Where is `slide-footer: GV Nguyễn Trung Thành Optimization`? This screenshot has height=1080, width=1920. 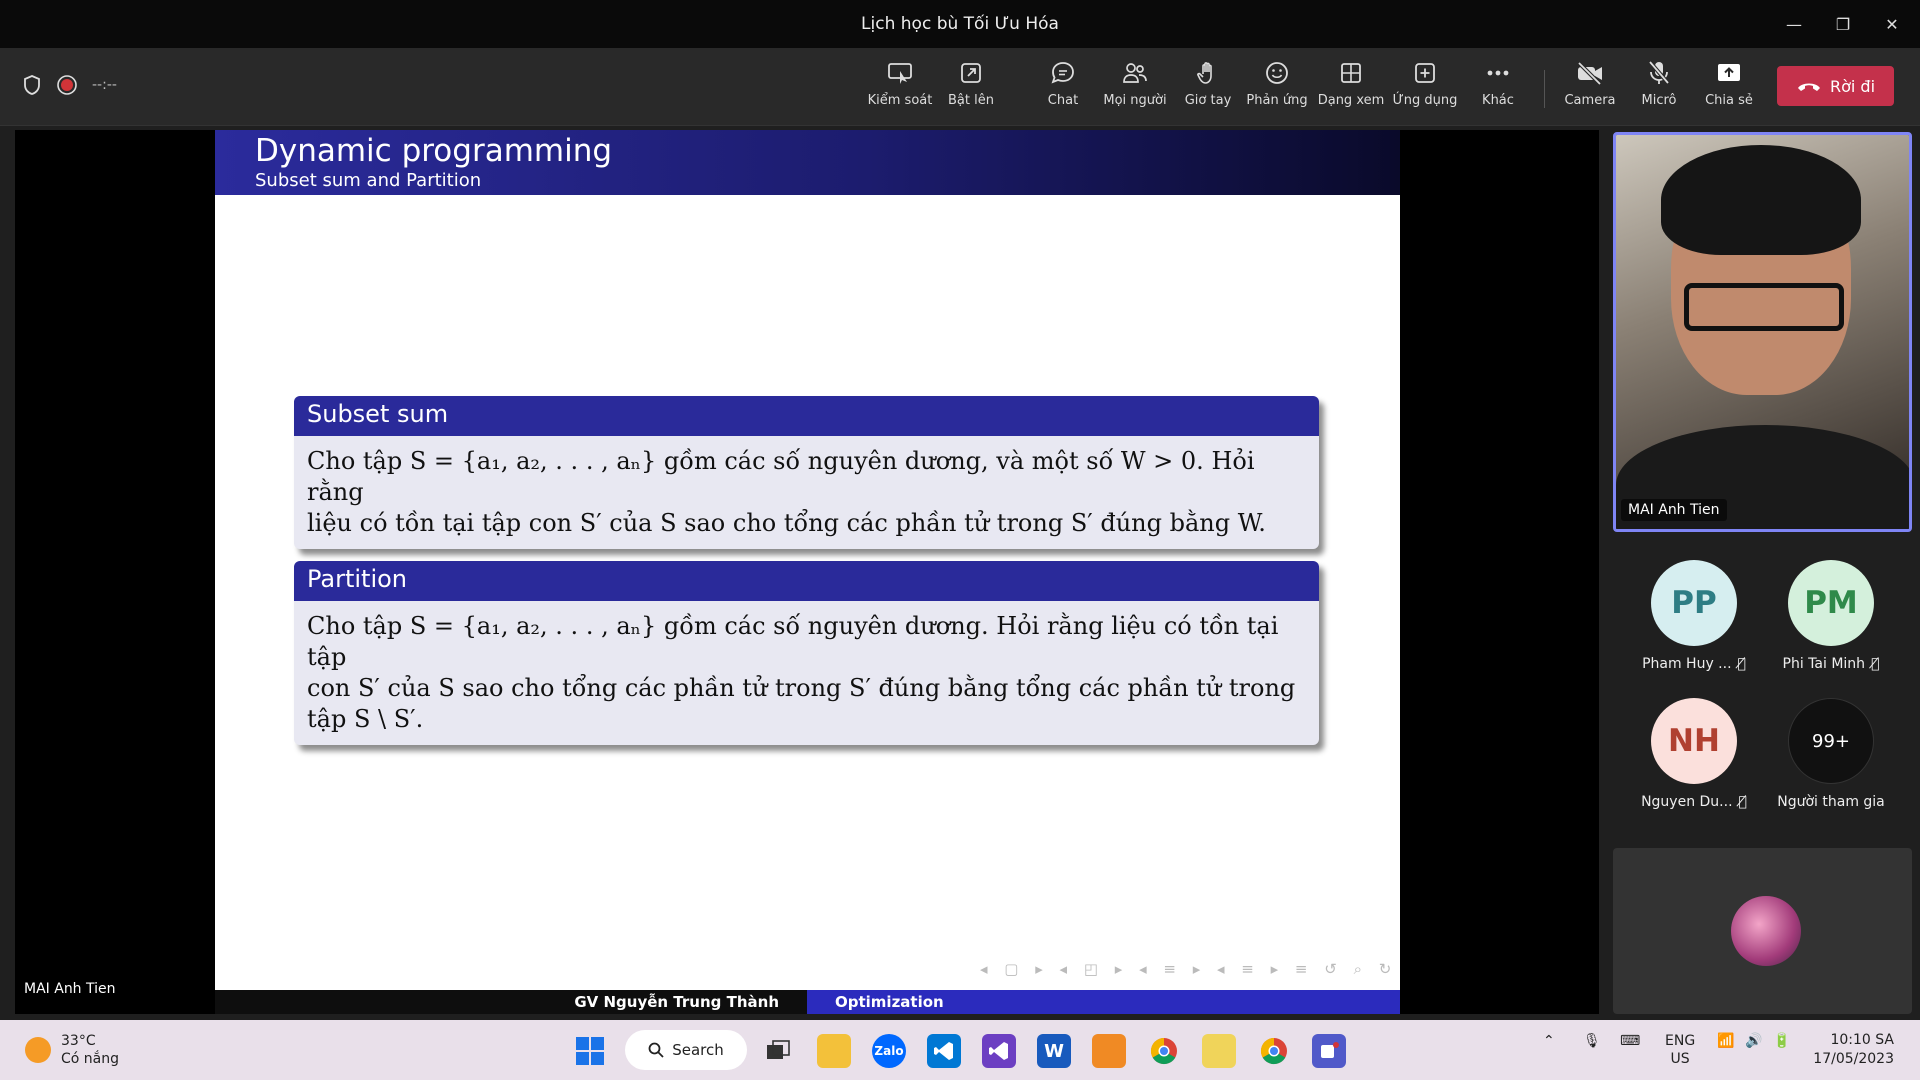 slide-footer: GV Nguyễn Trung Thành Optimization is located at coordinates (807, 1002).